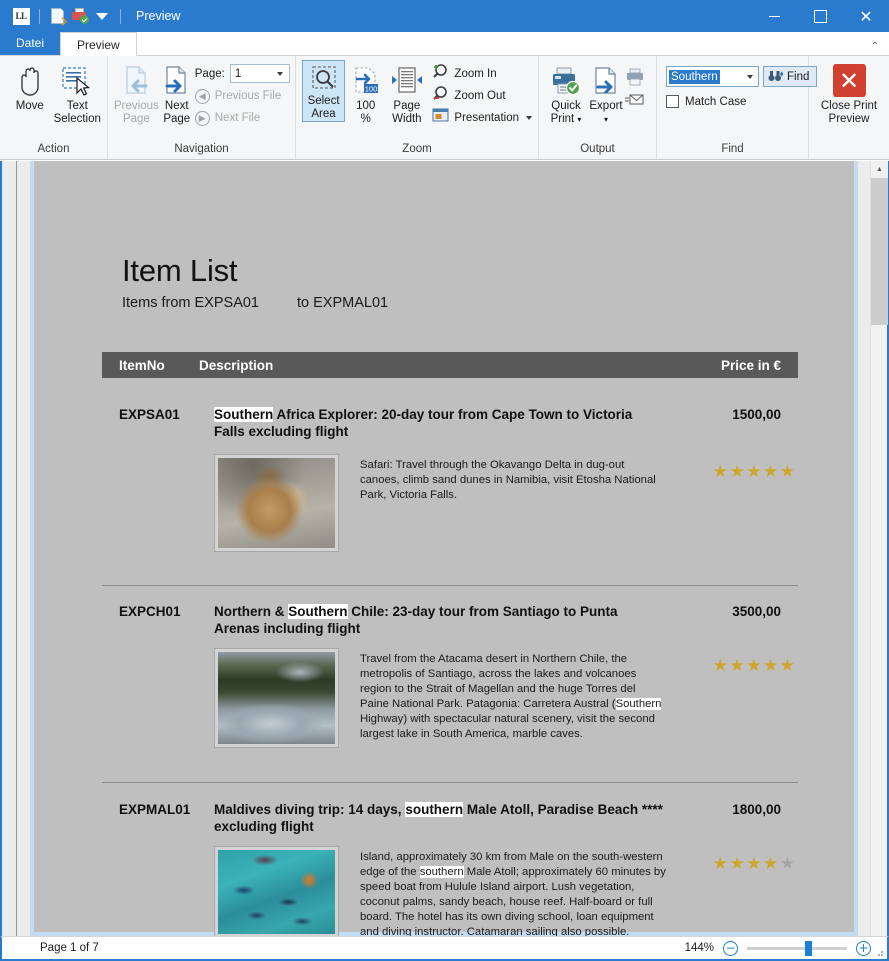 This screenshot has width=889, height=961. Describe the element at coordinates (366, 81) in the screenshot. I see `zoom-100-icon: 100` at that location.